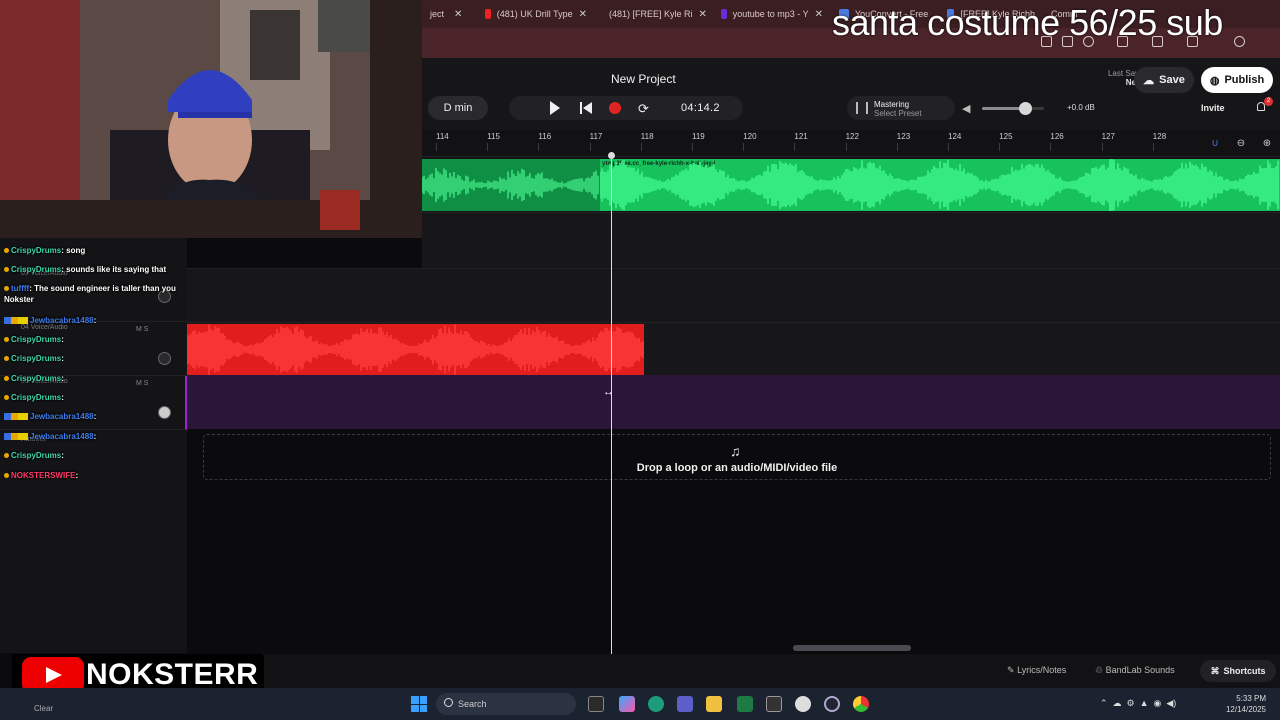 The width and height of the screenshot is (1280, 720). I want to click on lyrics-notes-button: ✎ Lyrics/Notes, so click(1036, 670).